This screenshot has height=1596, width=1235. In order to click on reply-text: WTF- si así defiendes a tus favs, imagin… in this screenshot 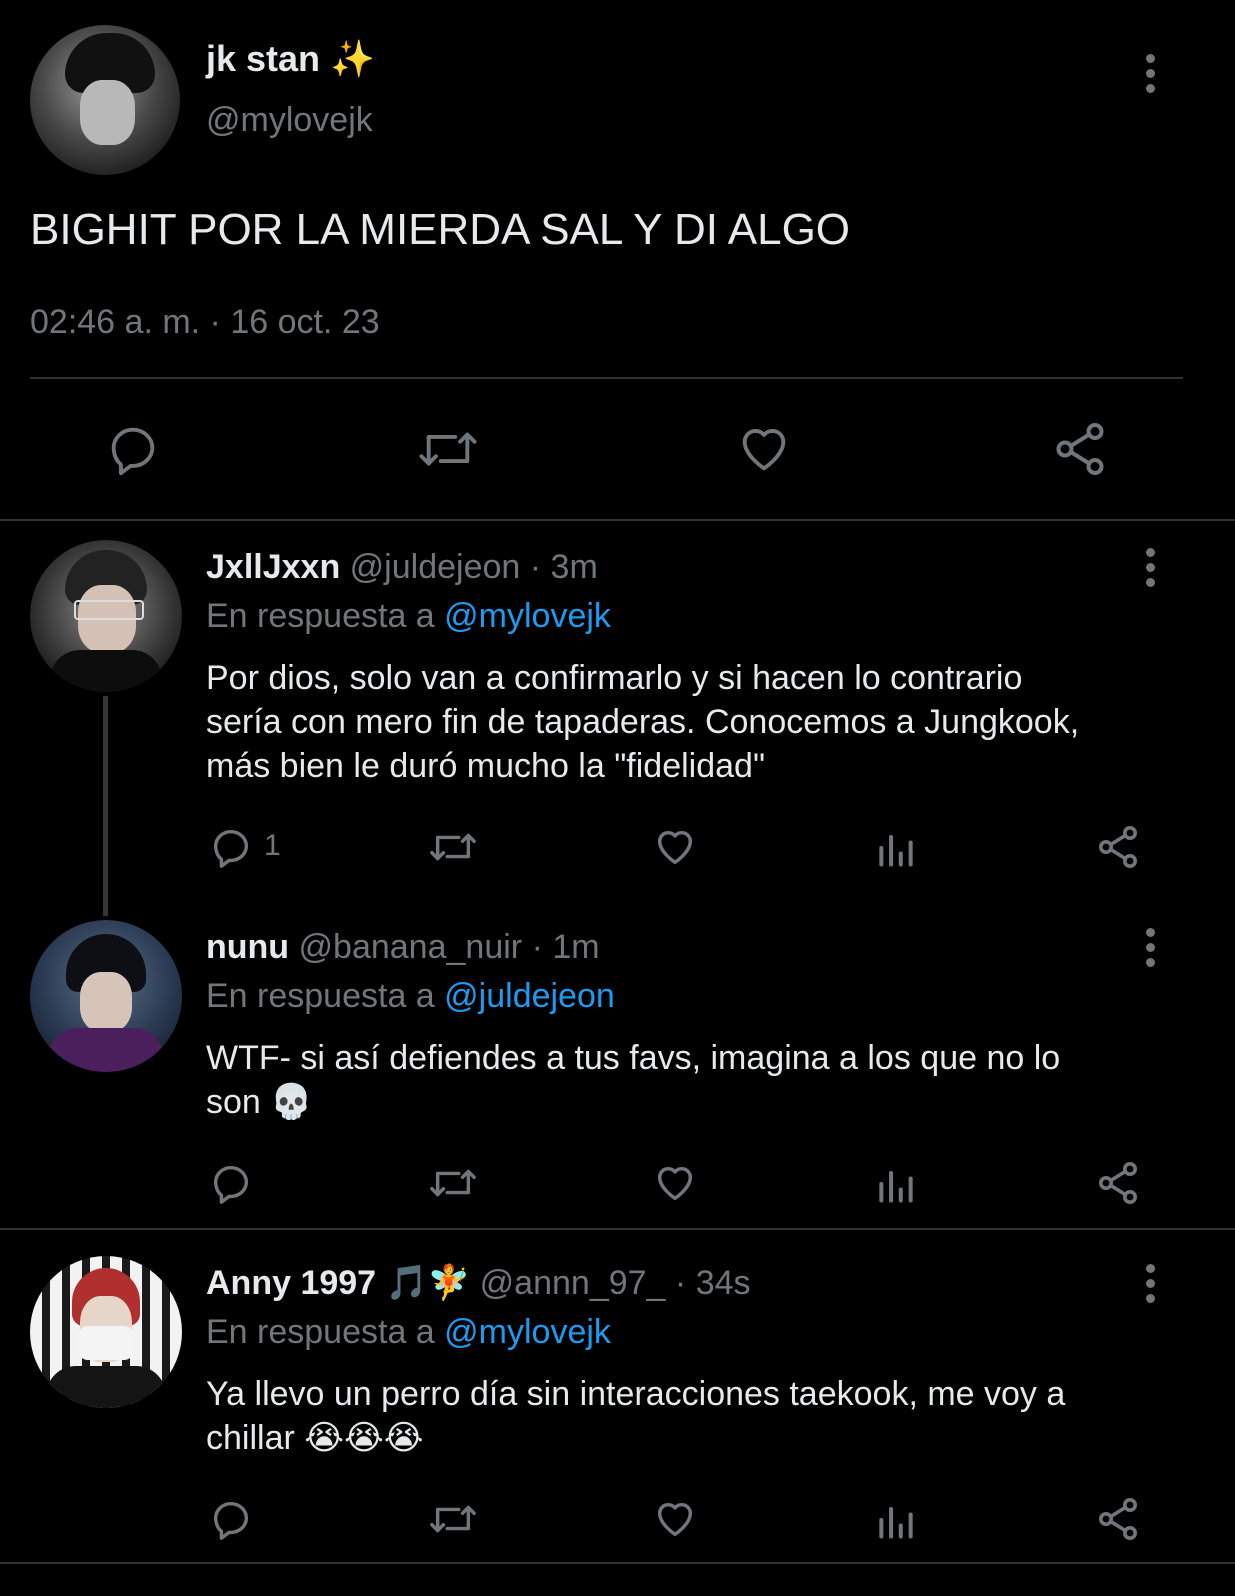, I will do `click(633, 1080)`.